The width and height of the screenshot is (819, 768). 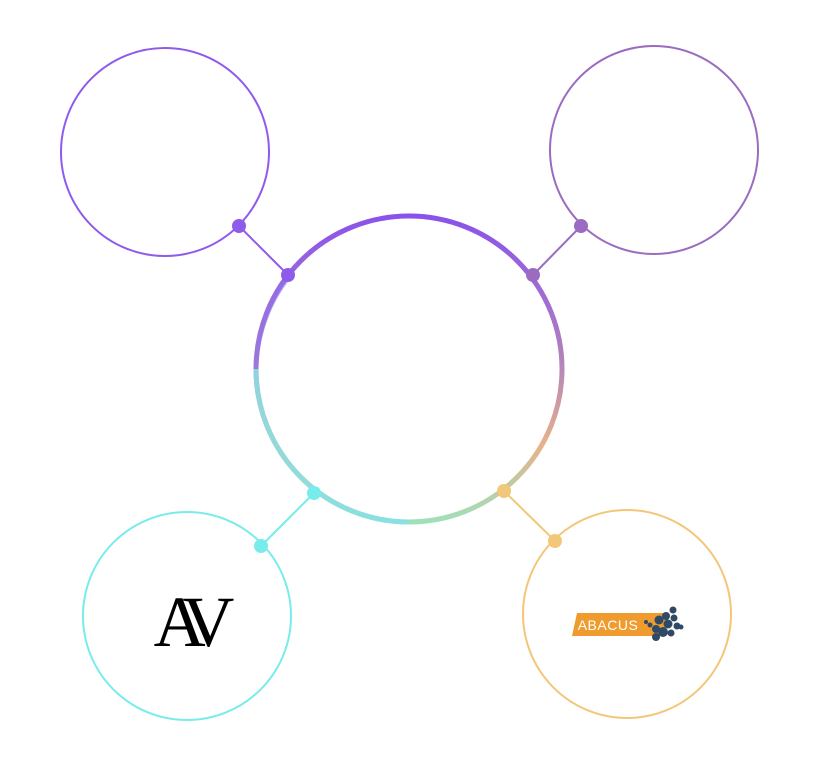 I want to click on connector-dot-top-left-inner, so click(x=288, y=275).